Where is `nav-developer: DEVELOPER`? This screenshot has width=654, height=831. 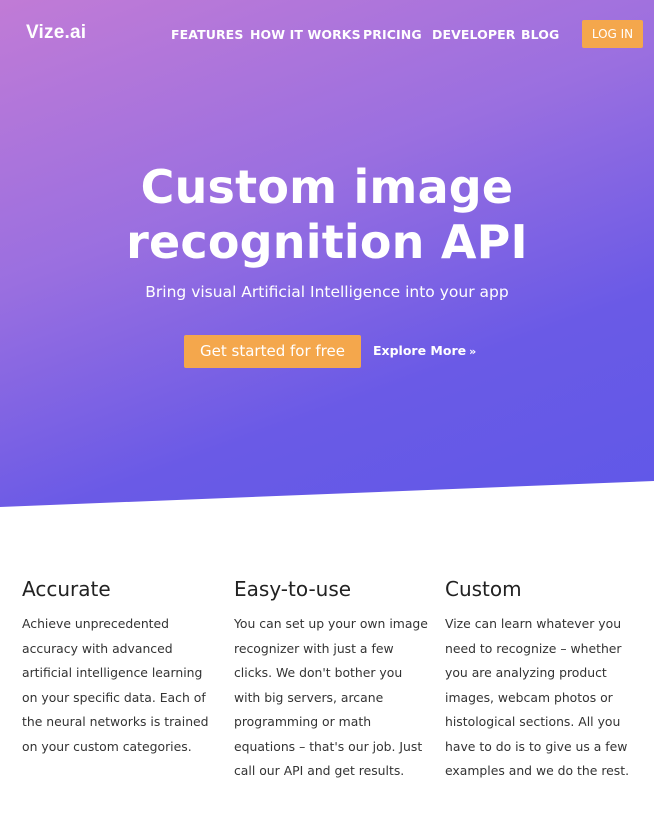
nav-developer: DEVELOPER is located at coordinates (474, 34).